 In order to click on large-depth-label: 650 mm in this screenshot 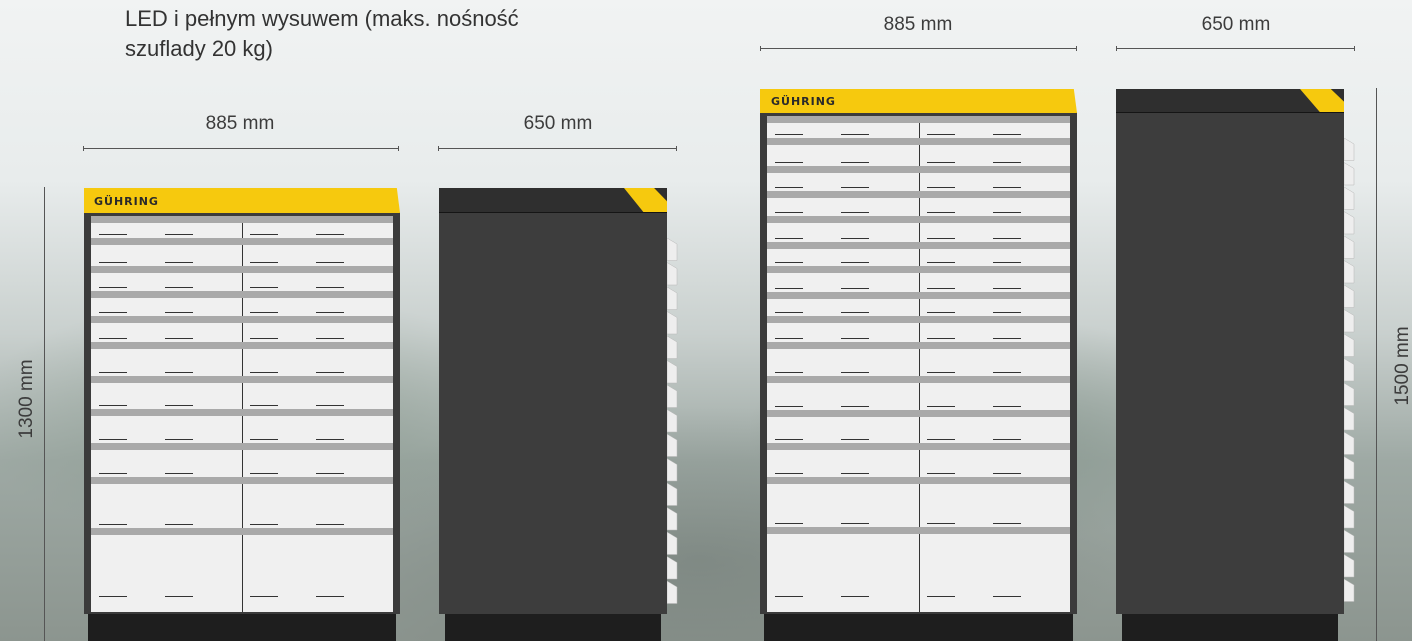, I will do `click(1236, 24)`.